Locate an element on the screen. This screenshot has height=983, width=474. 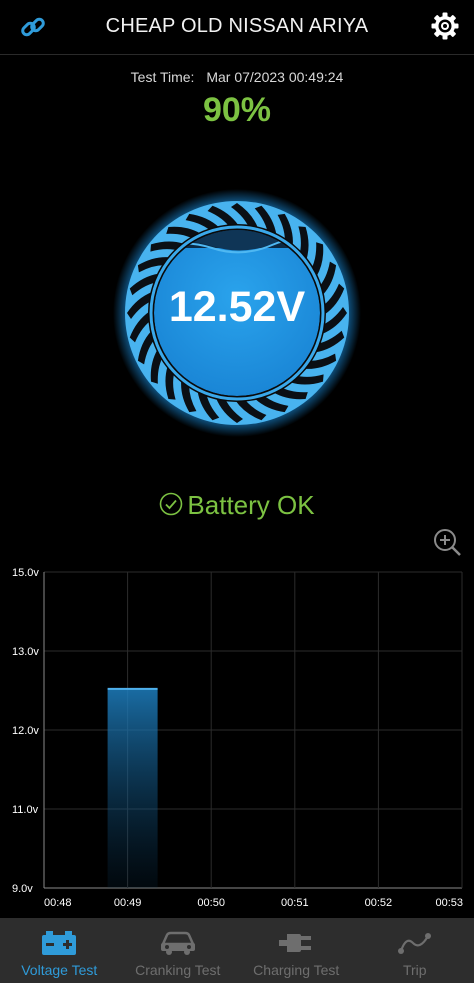
tab-label: Voltage Test is located at coordinates (59, 970).